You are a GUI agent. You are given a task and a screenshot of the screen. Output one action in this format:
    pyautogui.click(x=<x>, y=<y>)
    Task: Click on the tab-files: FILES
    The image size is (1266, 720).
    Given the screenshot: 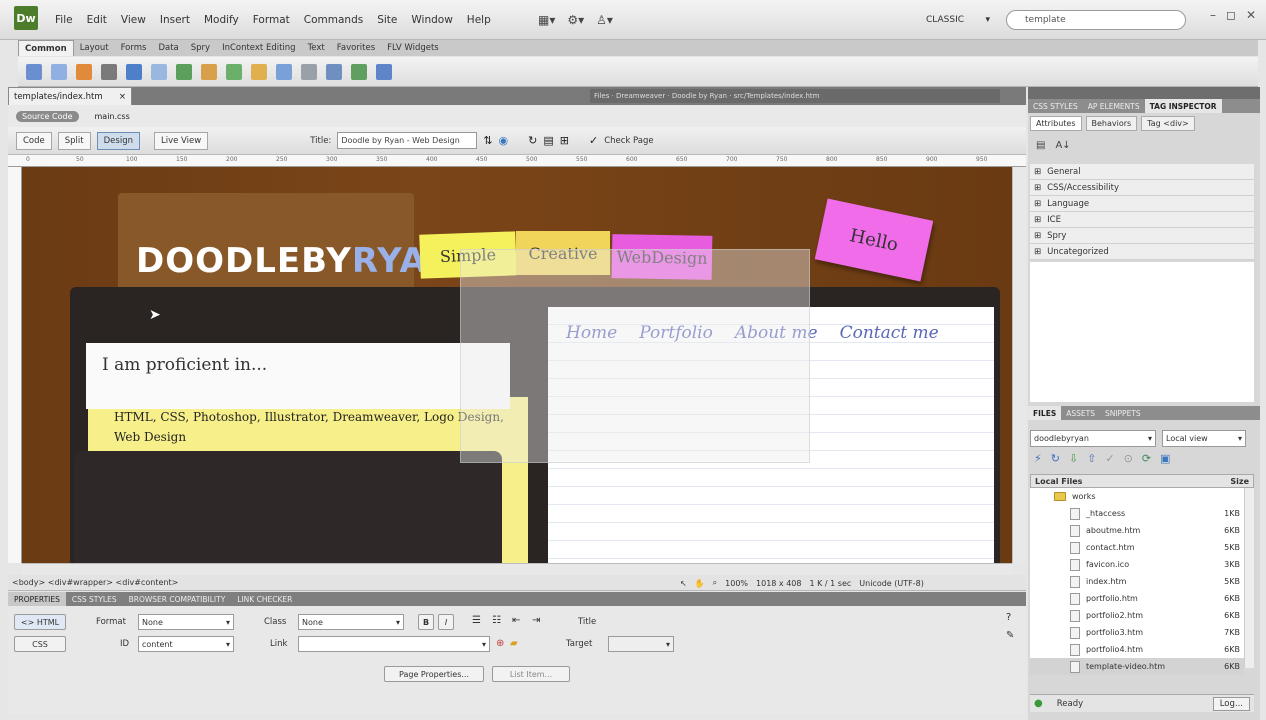 What is the action you would take?
    pyautogui.click(x=1045, y=413)
    